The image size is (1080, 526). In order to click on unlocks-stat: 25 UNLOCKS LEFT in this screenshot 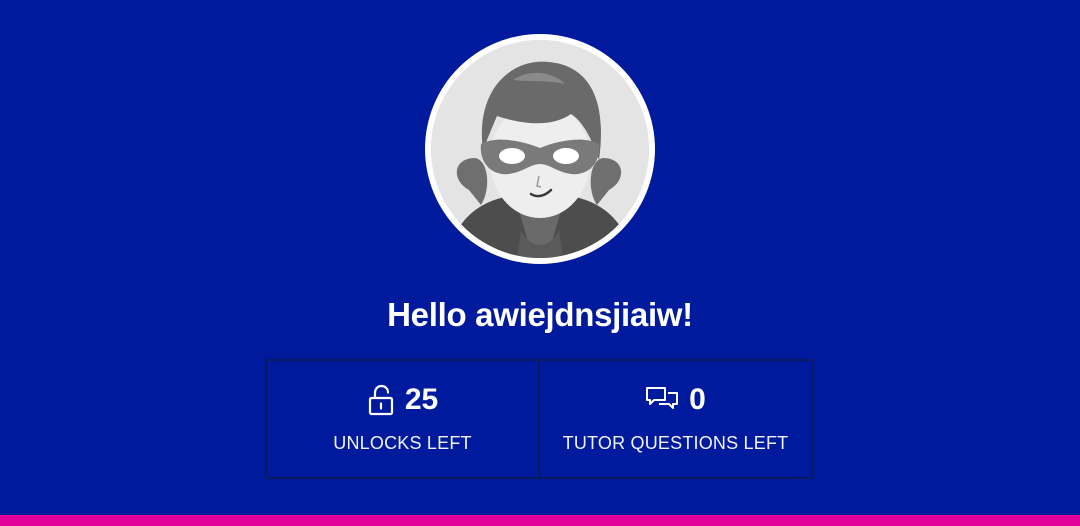, I will do `click(402, 419)`.